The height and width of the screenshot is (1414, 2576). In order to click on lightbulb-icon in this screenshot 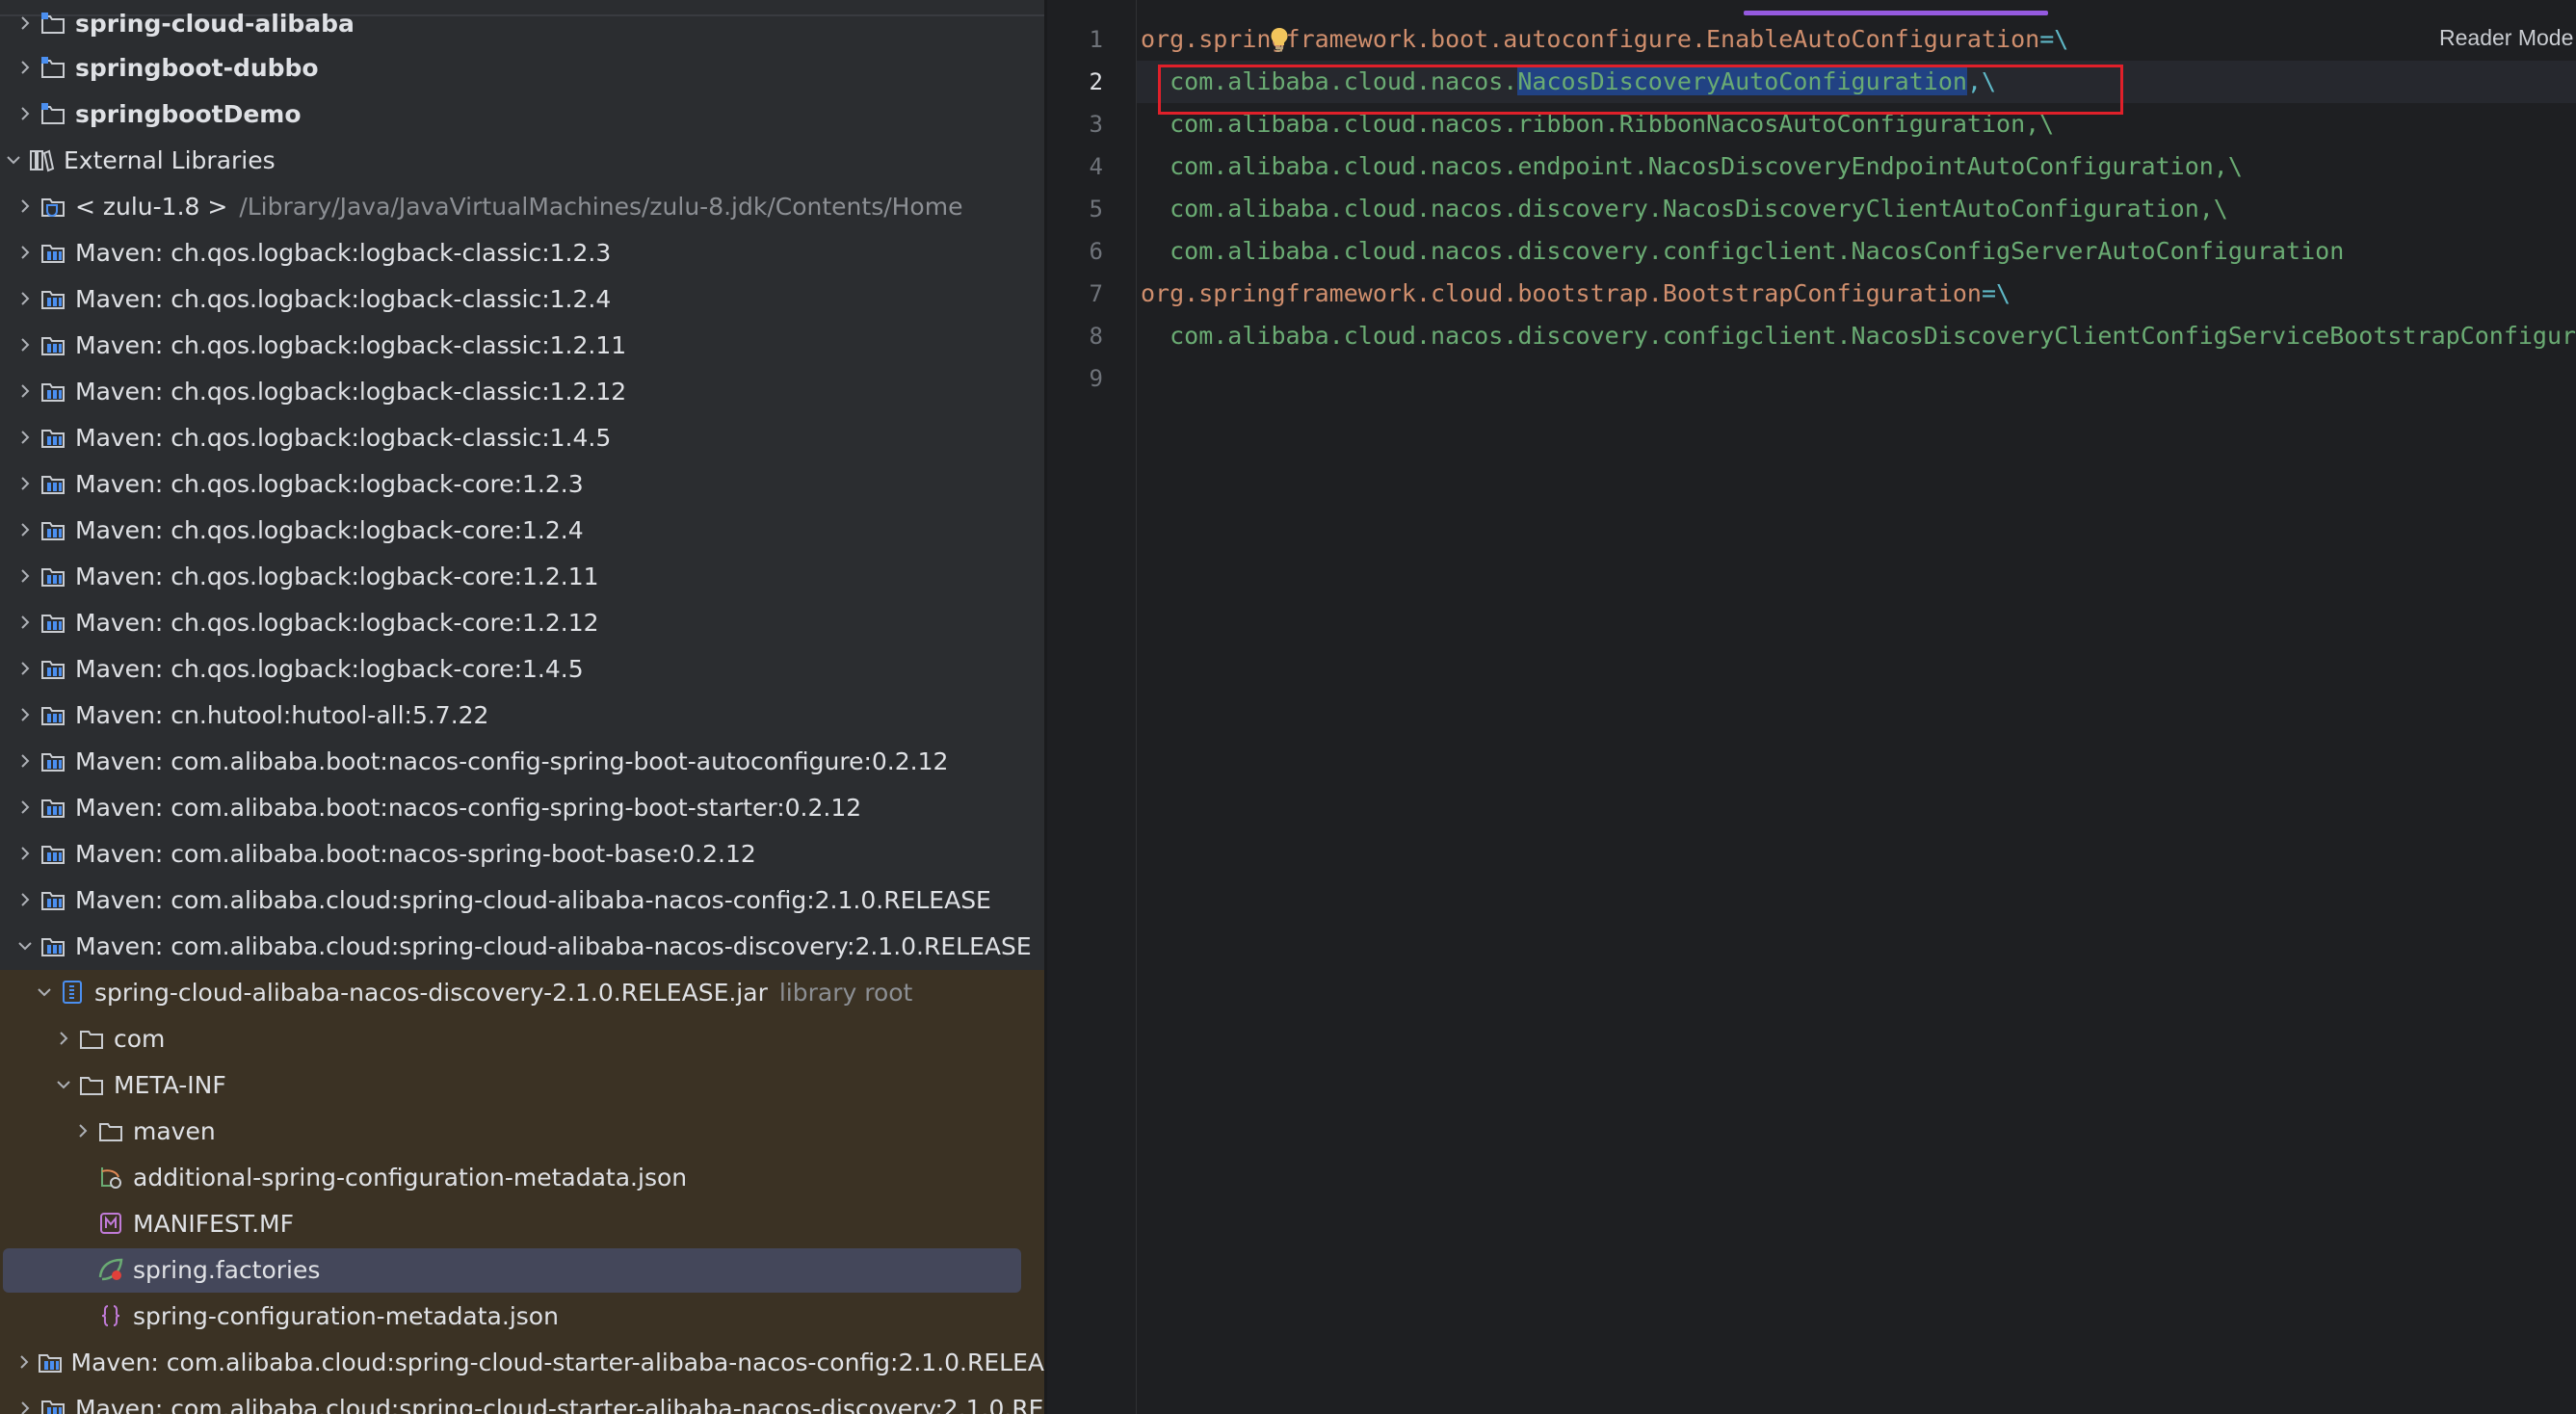, I will do `click(1280, 39)`.